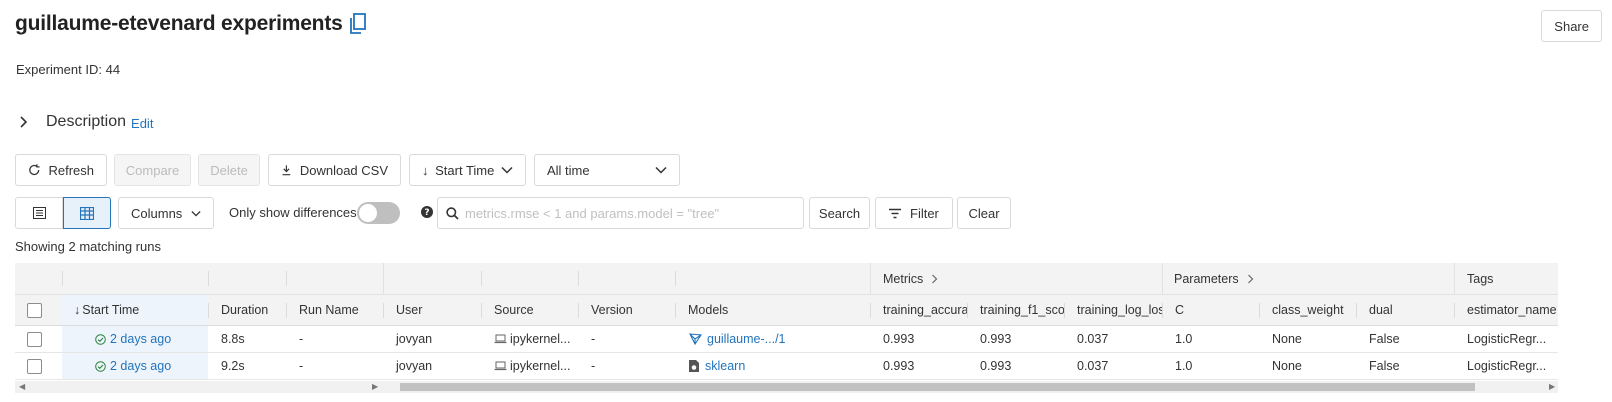  What do you see at coordinates (71, 170) in the screenshot?
I see `refresh-label: Refresh` at bounding box center [71, 170].